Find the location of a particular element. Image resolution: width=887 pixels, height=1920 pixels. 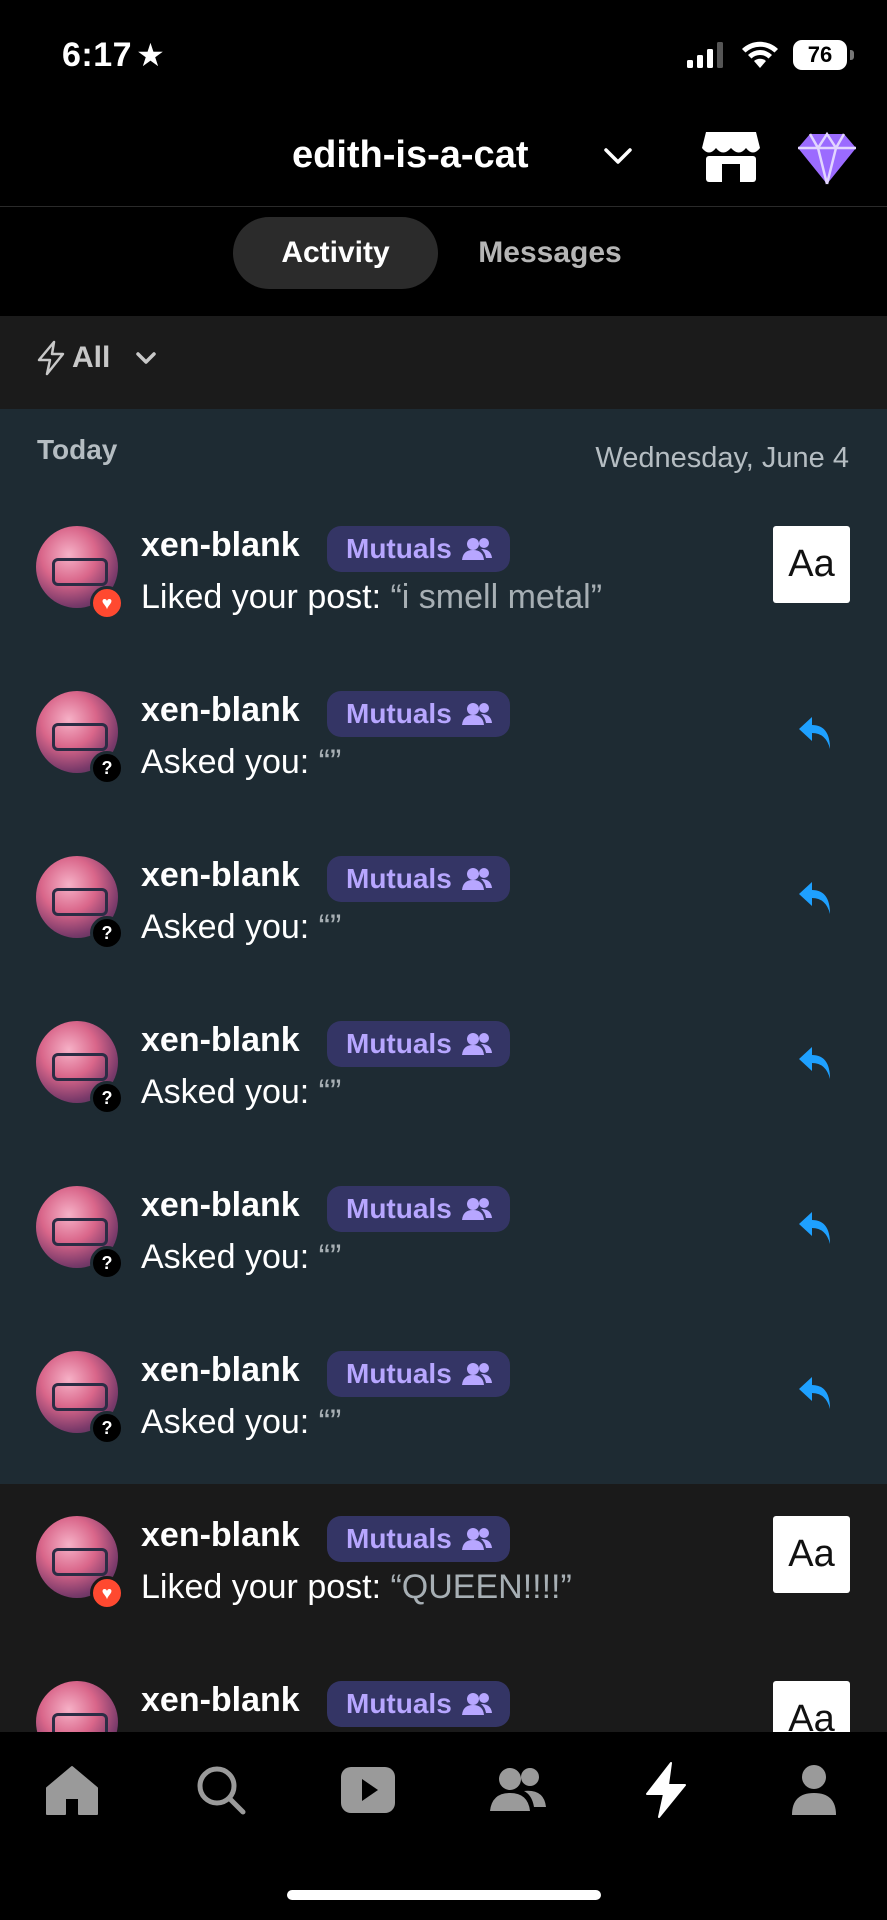

nav-search-icon is located at coordinates (221, 1790).